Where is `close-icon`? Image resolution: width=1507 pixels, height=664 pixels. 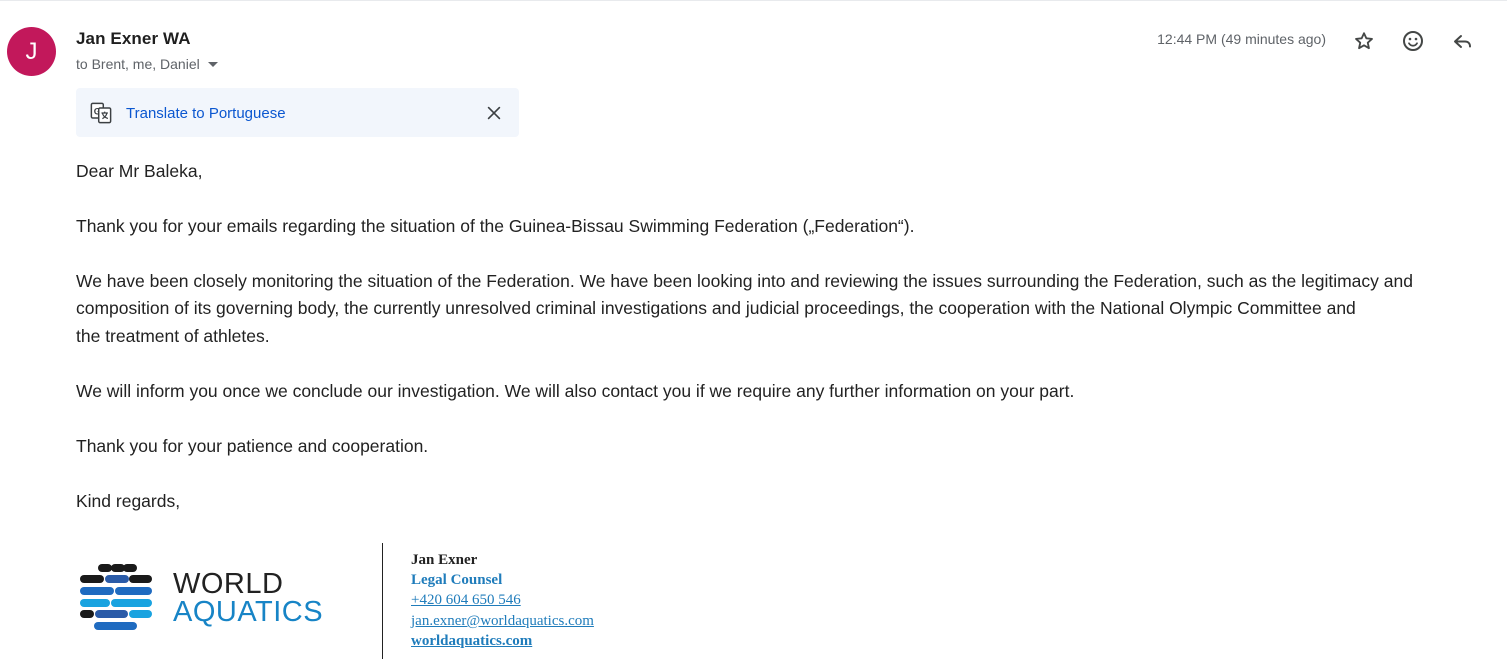
close-icon is located at coordinates (494, 113).